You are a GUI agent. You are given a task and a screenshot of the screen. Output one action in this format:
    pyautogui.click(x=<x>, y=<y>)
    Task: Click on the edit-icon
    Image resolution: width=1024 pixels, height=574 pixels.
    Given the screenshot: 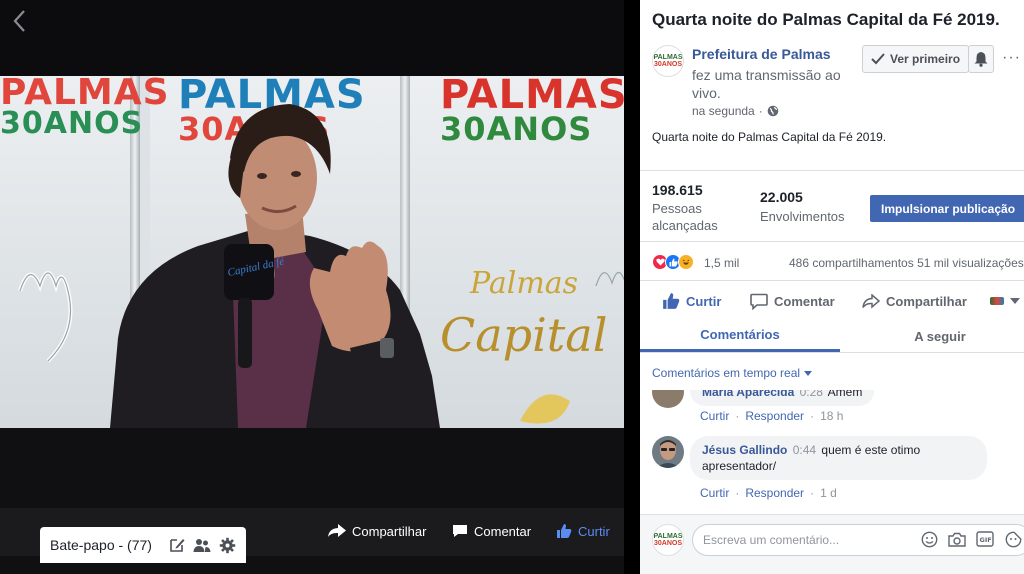 What is the action you would take?
    pyautogui.click(x=177, y=545)
    